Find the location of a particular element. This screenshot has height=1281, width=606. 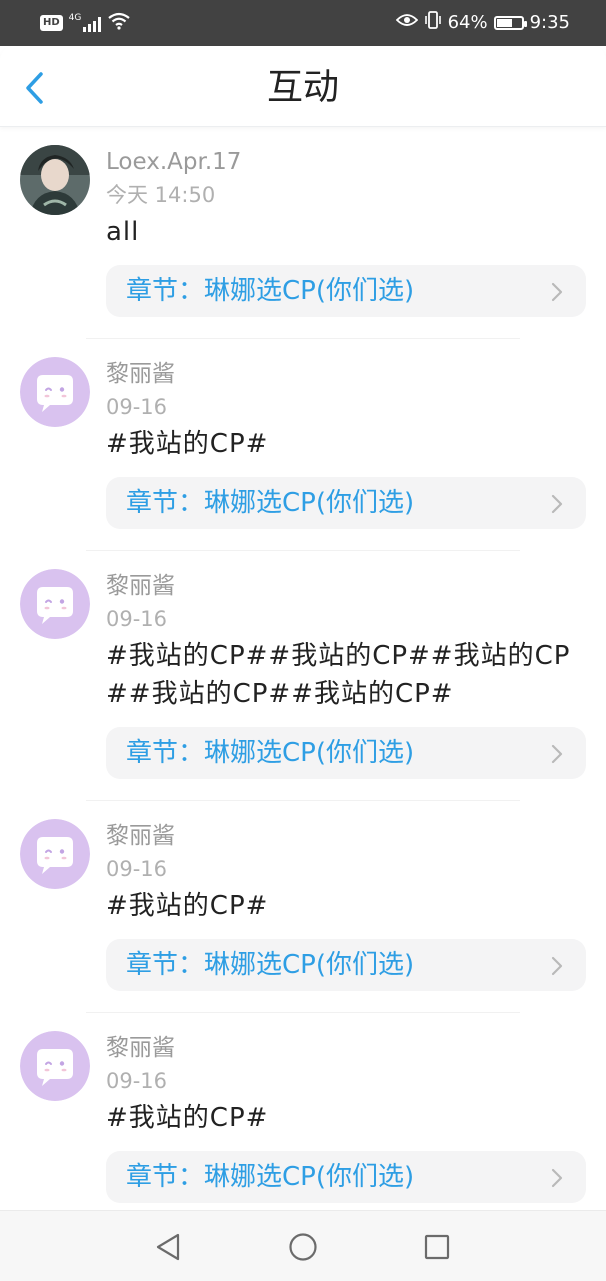

home-circle-icon is located at coordinates (303, 1247).